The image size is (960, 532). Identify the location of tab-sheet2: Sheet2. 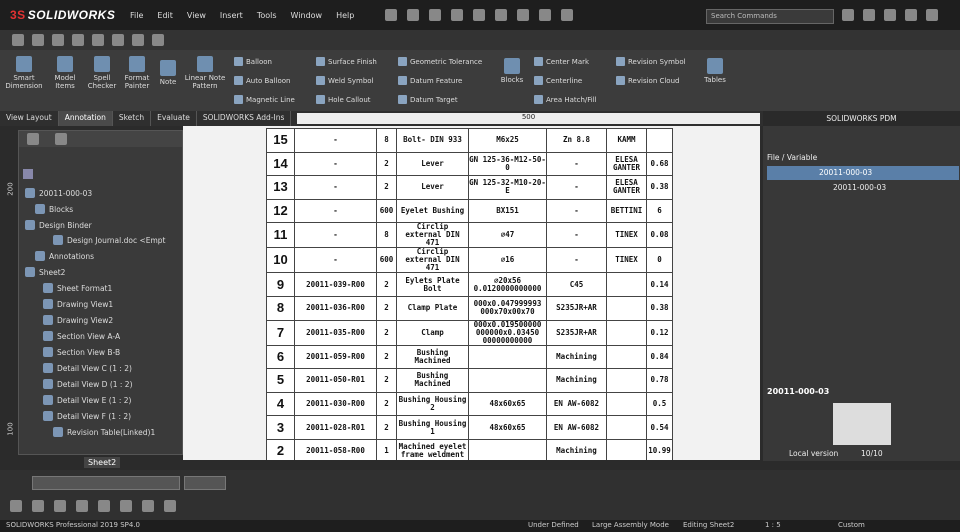
(102, 462).